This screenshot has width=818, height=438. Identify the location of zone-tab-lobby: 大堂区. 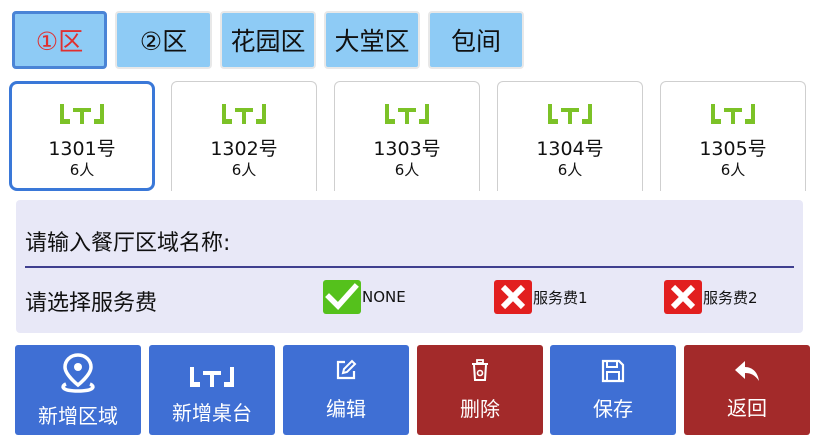
(372, 40).